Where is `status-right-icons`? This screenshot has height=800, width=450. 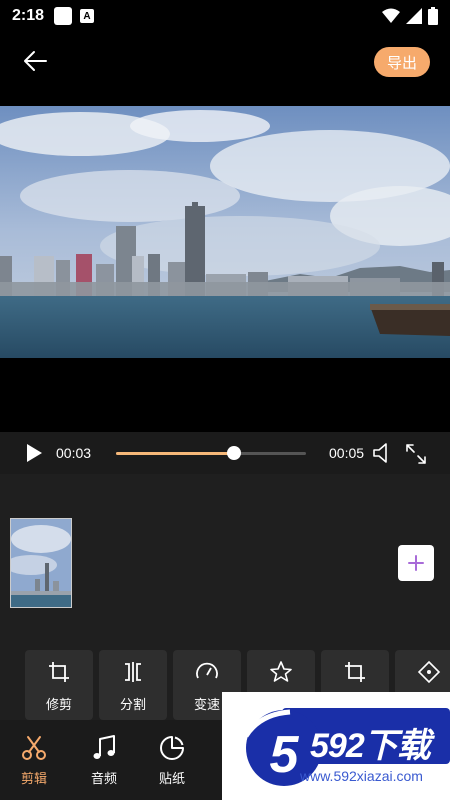
status-right-icons is located at coordinates (410, 16).